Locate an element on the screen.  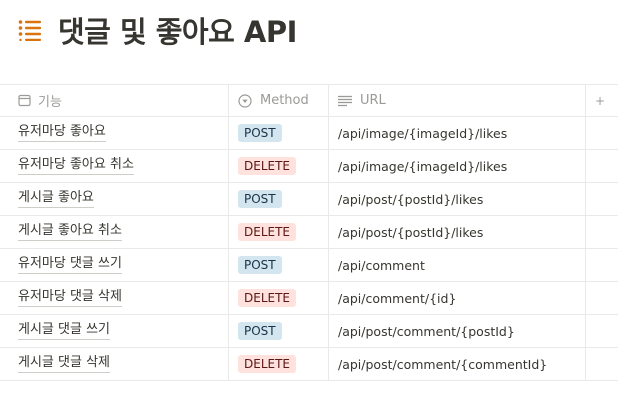
feature-name: 게시글 좋아요 is located at coordinates (56, 199).